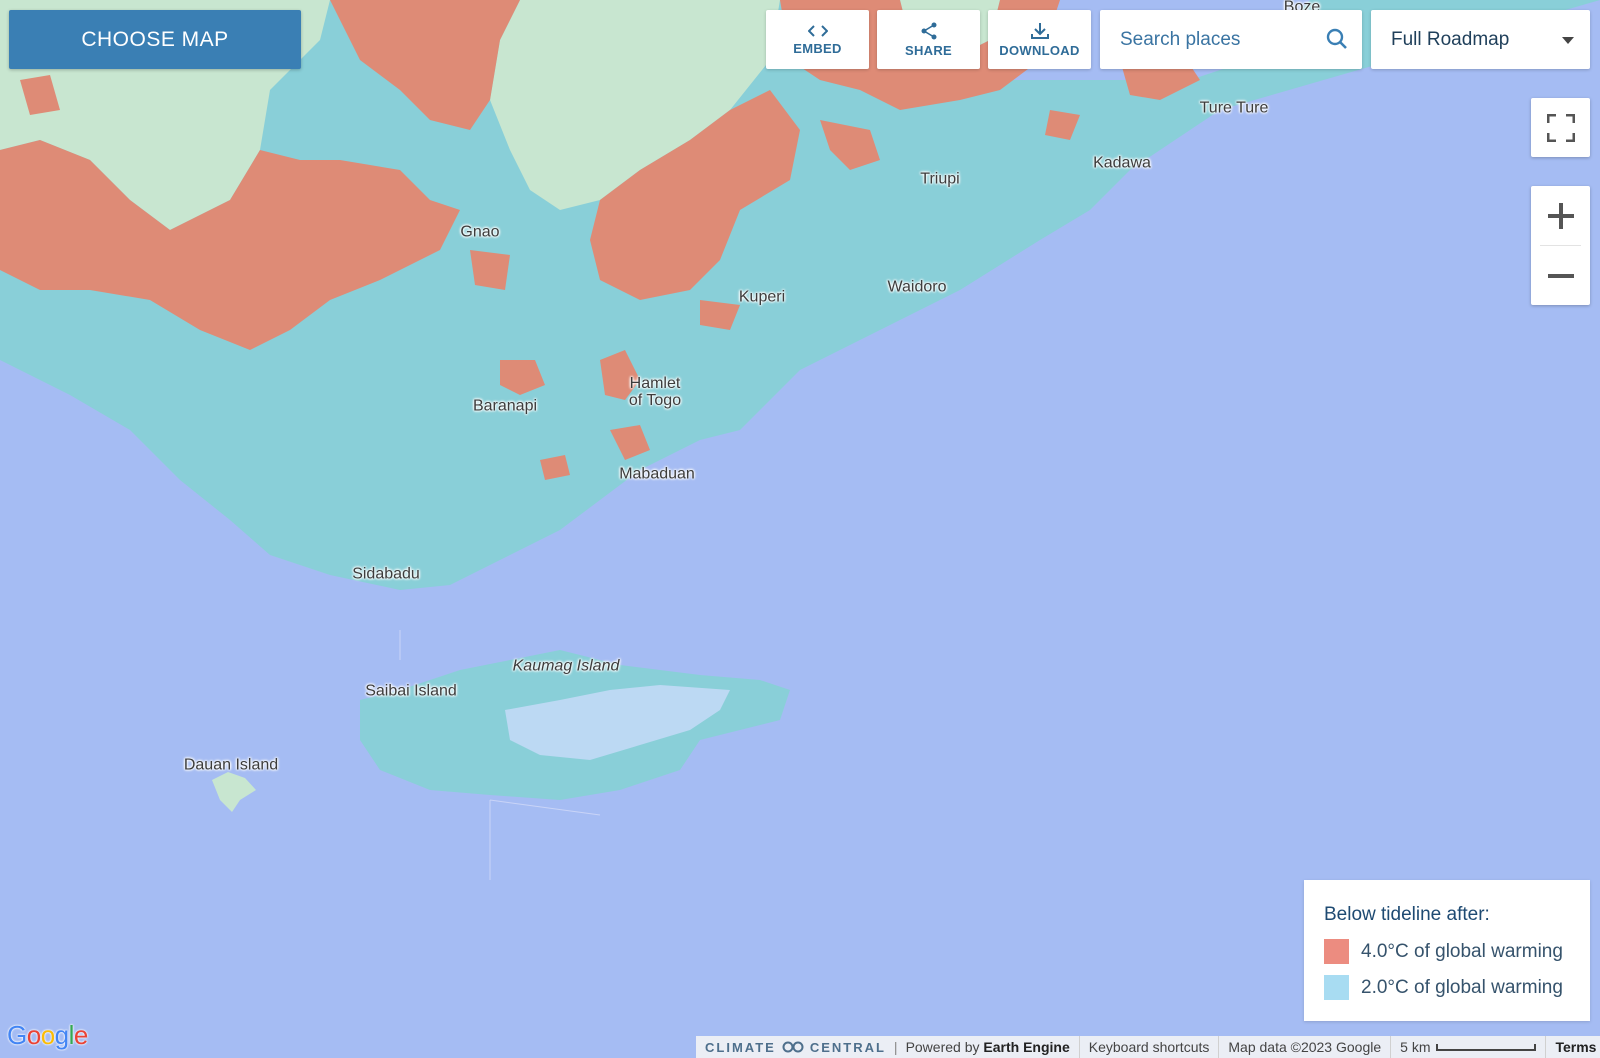  What do you see at coordinates (762, 297) in the screenshot?
I see `place-kuperi: Kuperi` at bounding box center [762, 297].